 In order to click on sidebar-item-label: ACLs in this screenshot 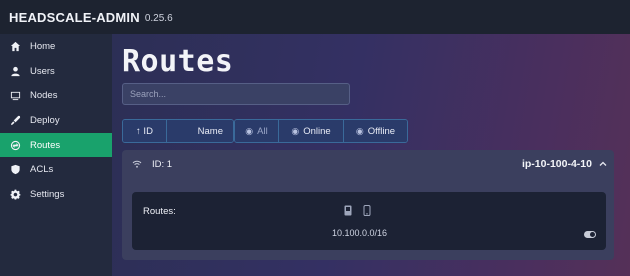, I will do `click(42, 170)`.